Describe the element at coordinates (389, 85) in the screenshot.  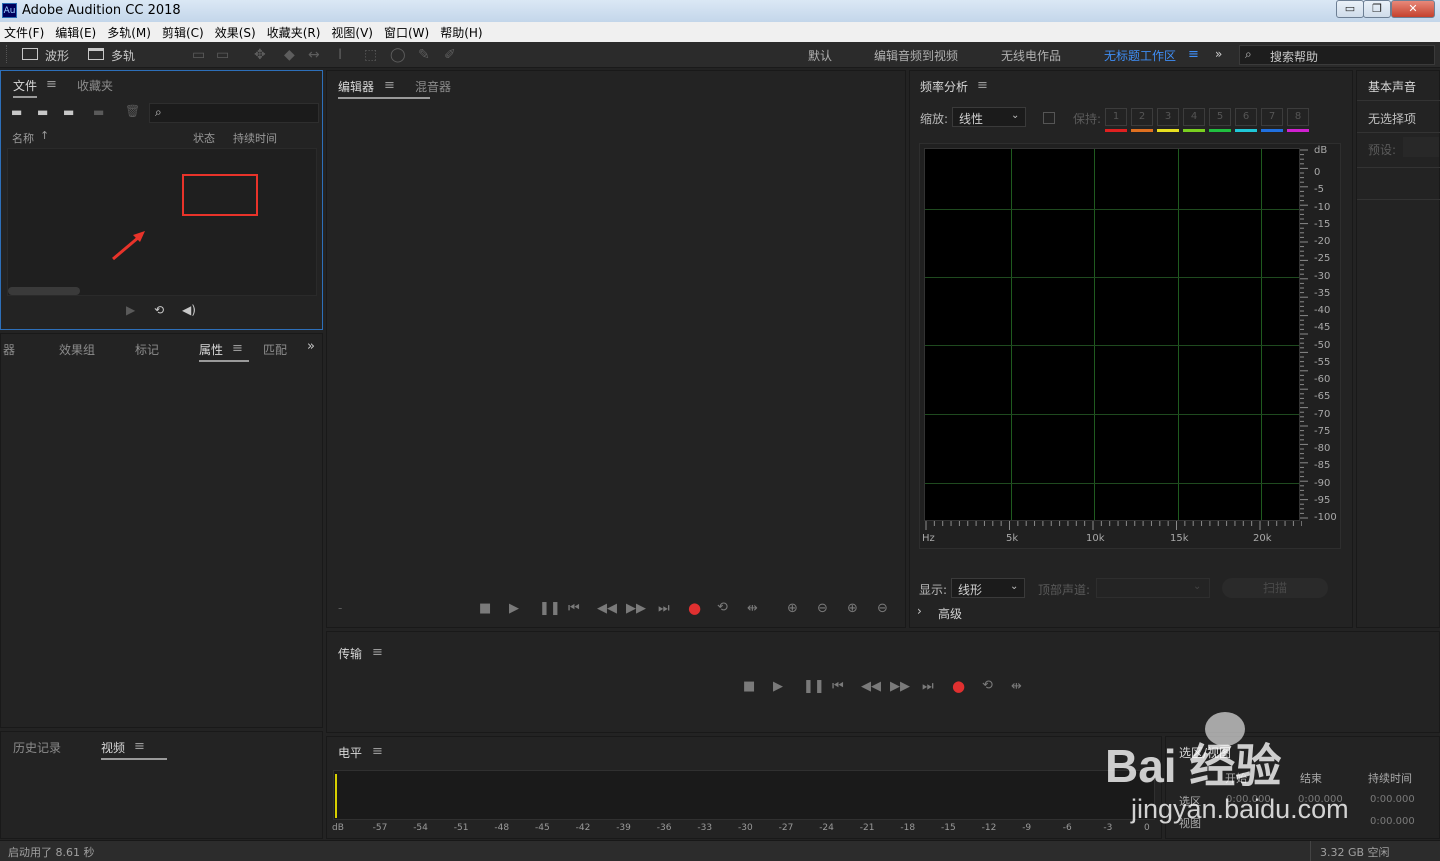
I see `editor-menu-icon: ≡` at that location.